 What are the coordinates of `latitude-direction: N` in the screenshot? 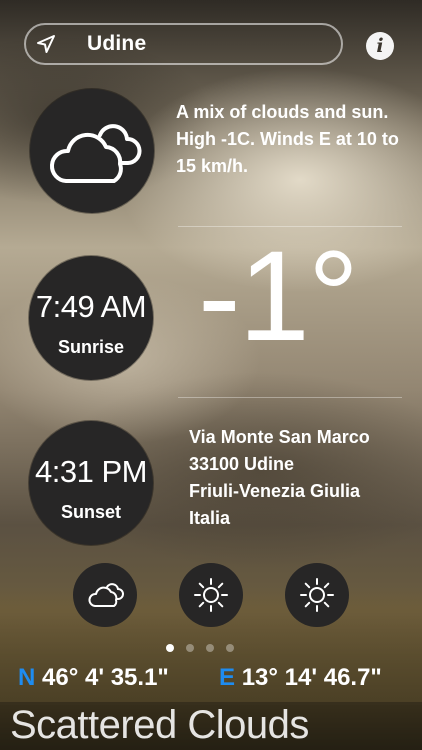 It's located at (27, 677).